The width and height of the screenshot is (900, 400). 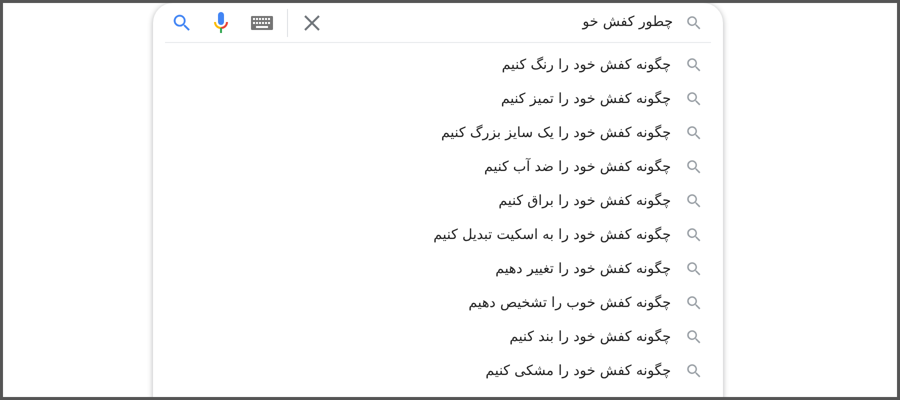 I want to click on close-icon, so click(x=312, y=22).